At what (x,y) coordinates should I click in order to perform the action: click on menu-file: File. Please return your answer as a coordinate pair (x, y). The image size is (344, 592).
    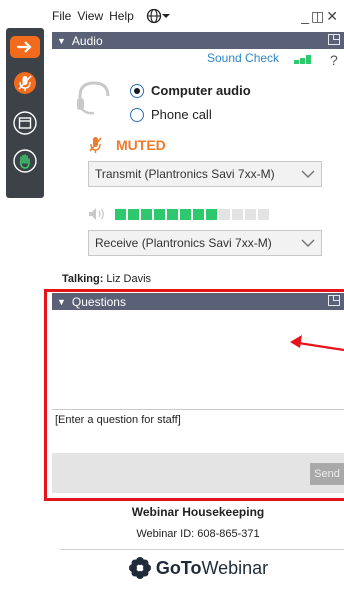
    Looking at the image, I should click on (61, 16).